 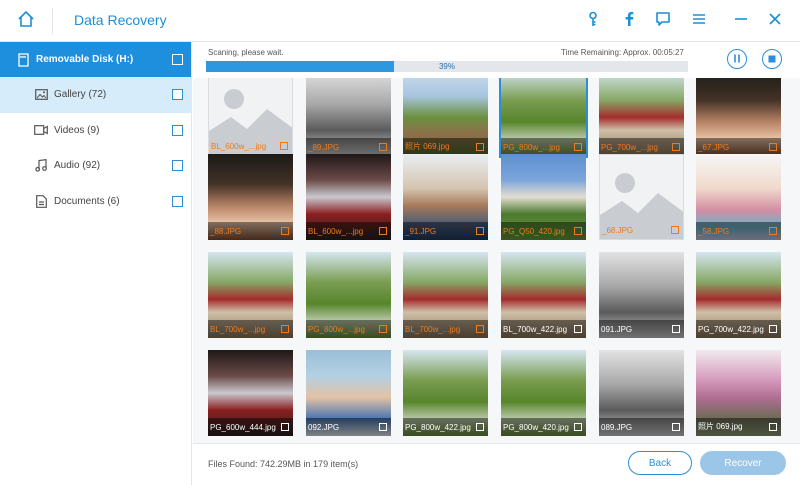 What do you see at coordinates (348, 393) in the screenshot?
I see `thumbnail-item: 092.JPG` at bounding box center [348, 393].